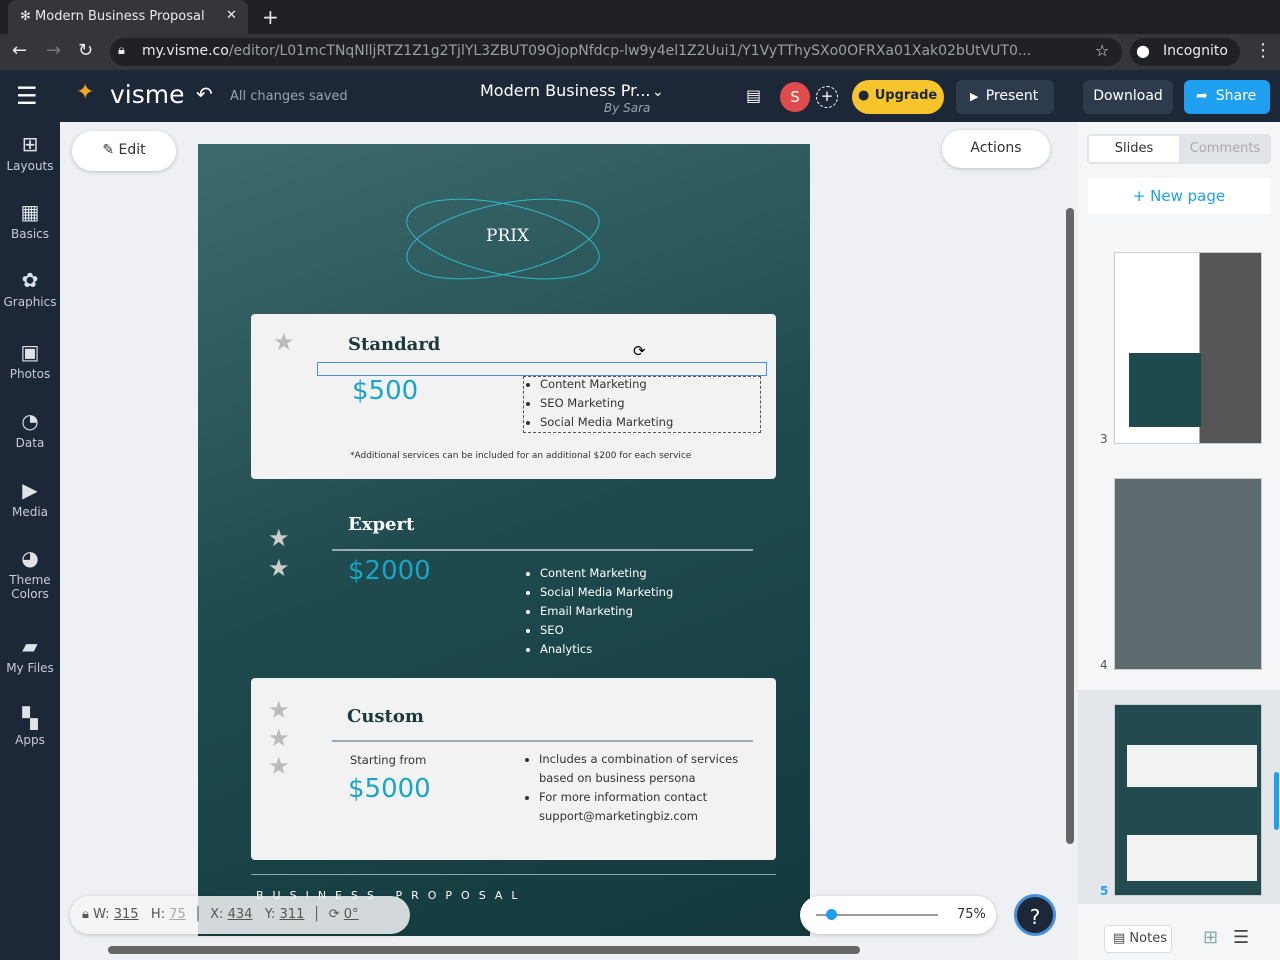 The width and height of the screenshot is (1280, 960). I want to click on standard-price: $500, so click(385, 391).